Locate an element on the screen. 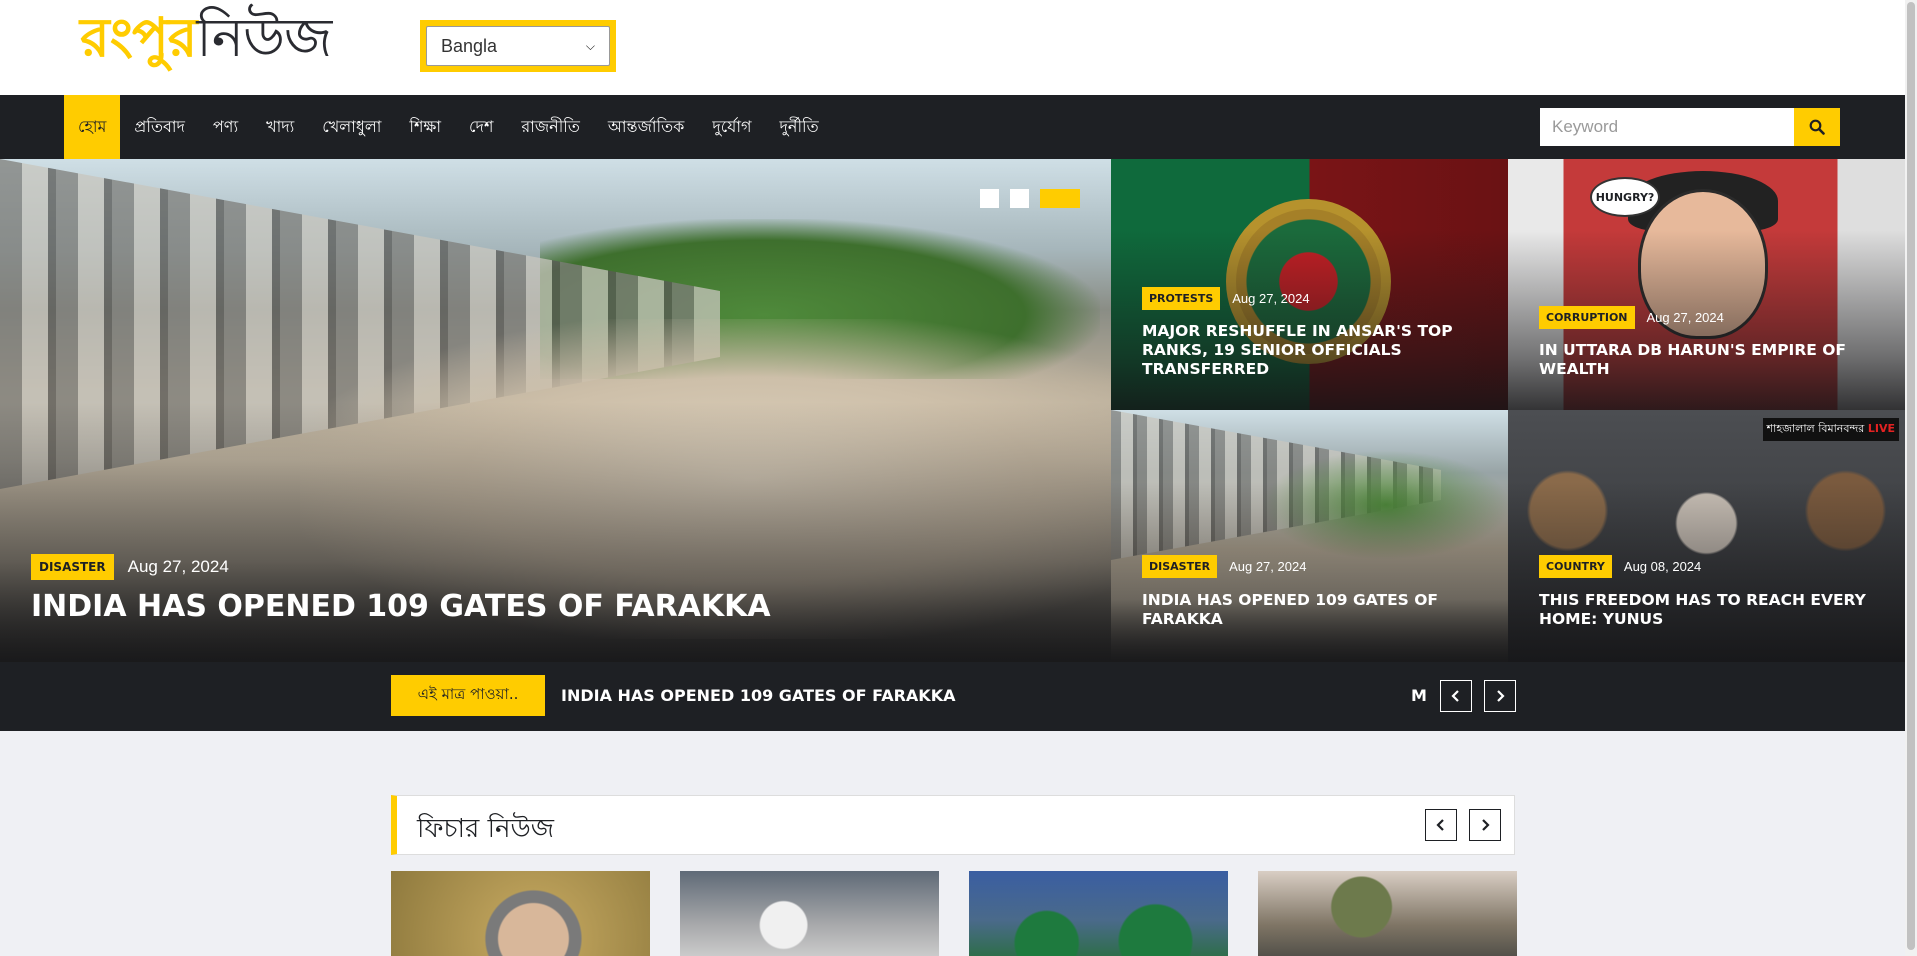 This screenshot has height=956, width=1917. language-select: Bangla ⌵ is located at coordinates (518, 46).